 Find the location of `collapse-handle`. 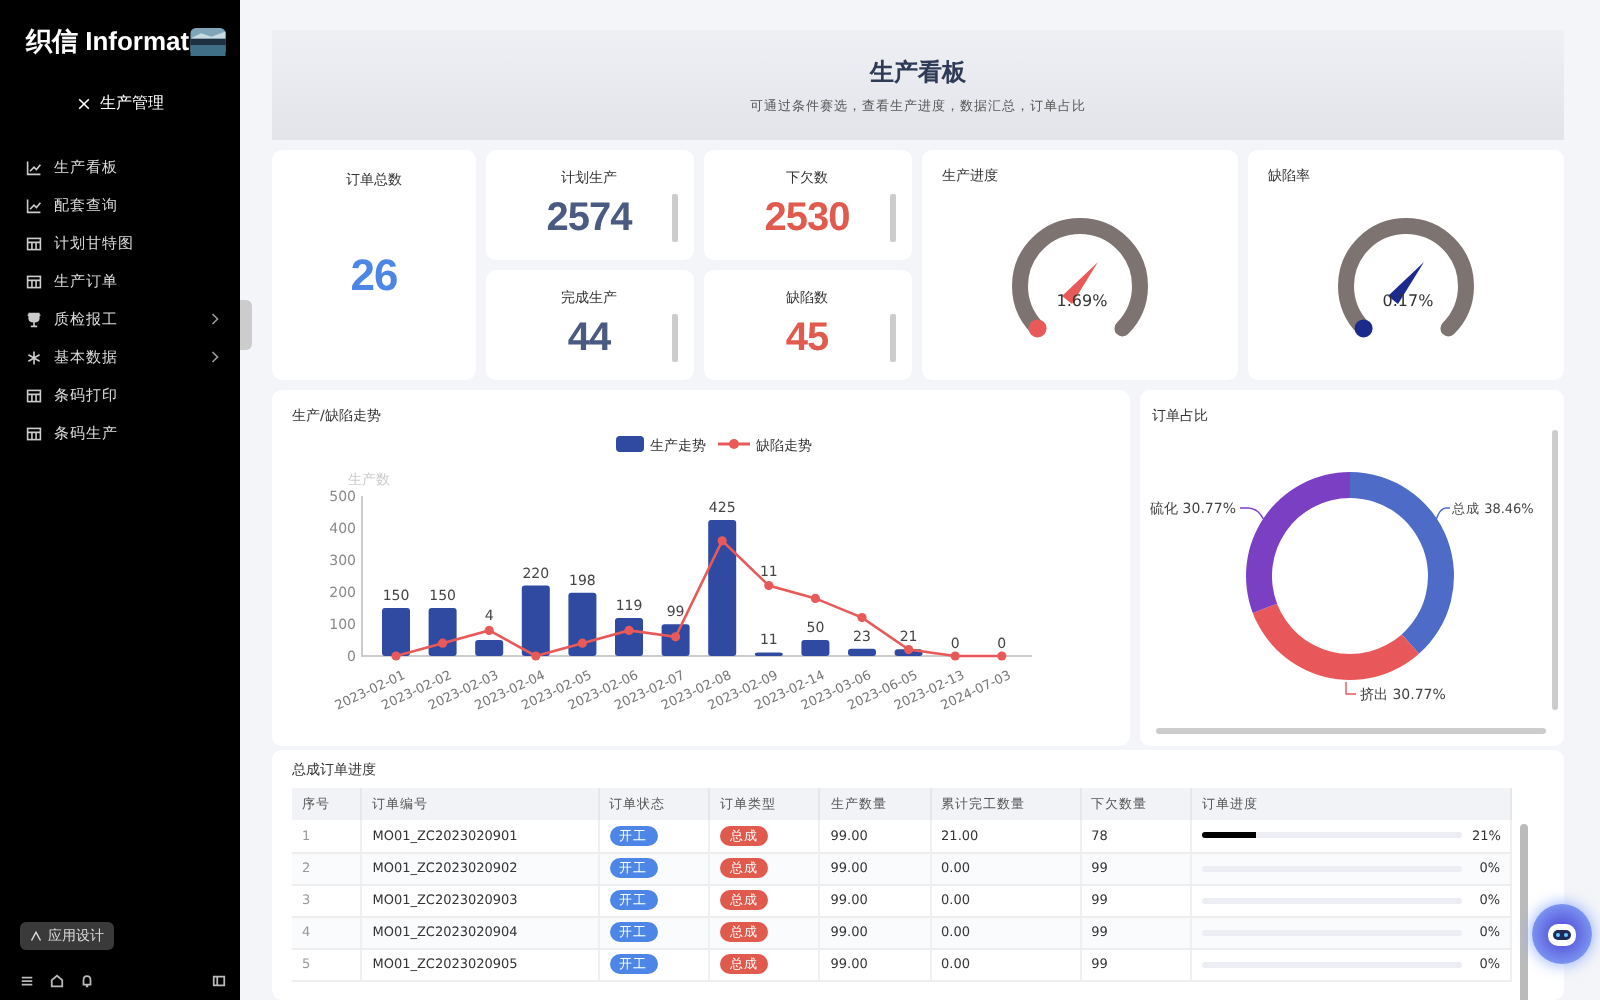

collapse-handle is located at coordinates (246, 325).